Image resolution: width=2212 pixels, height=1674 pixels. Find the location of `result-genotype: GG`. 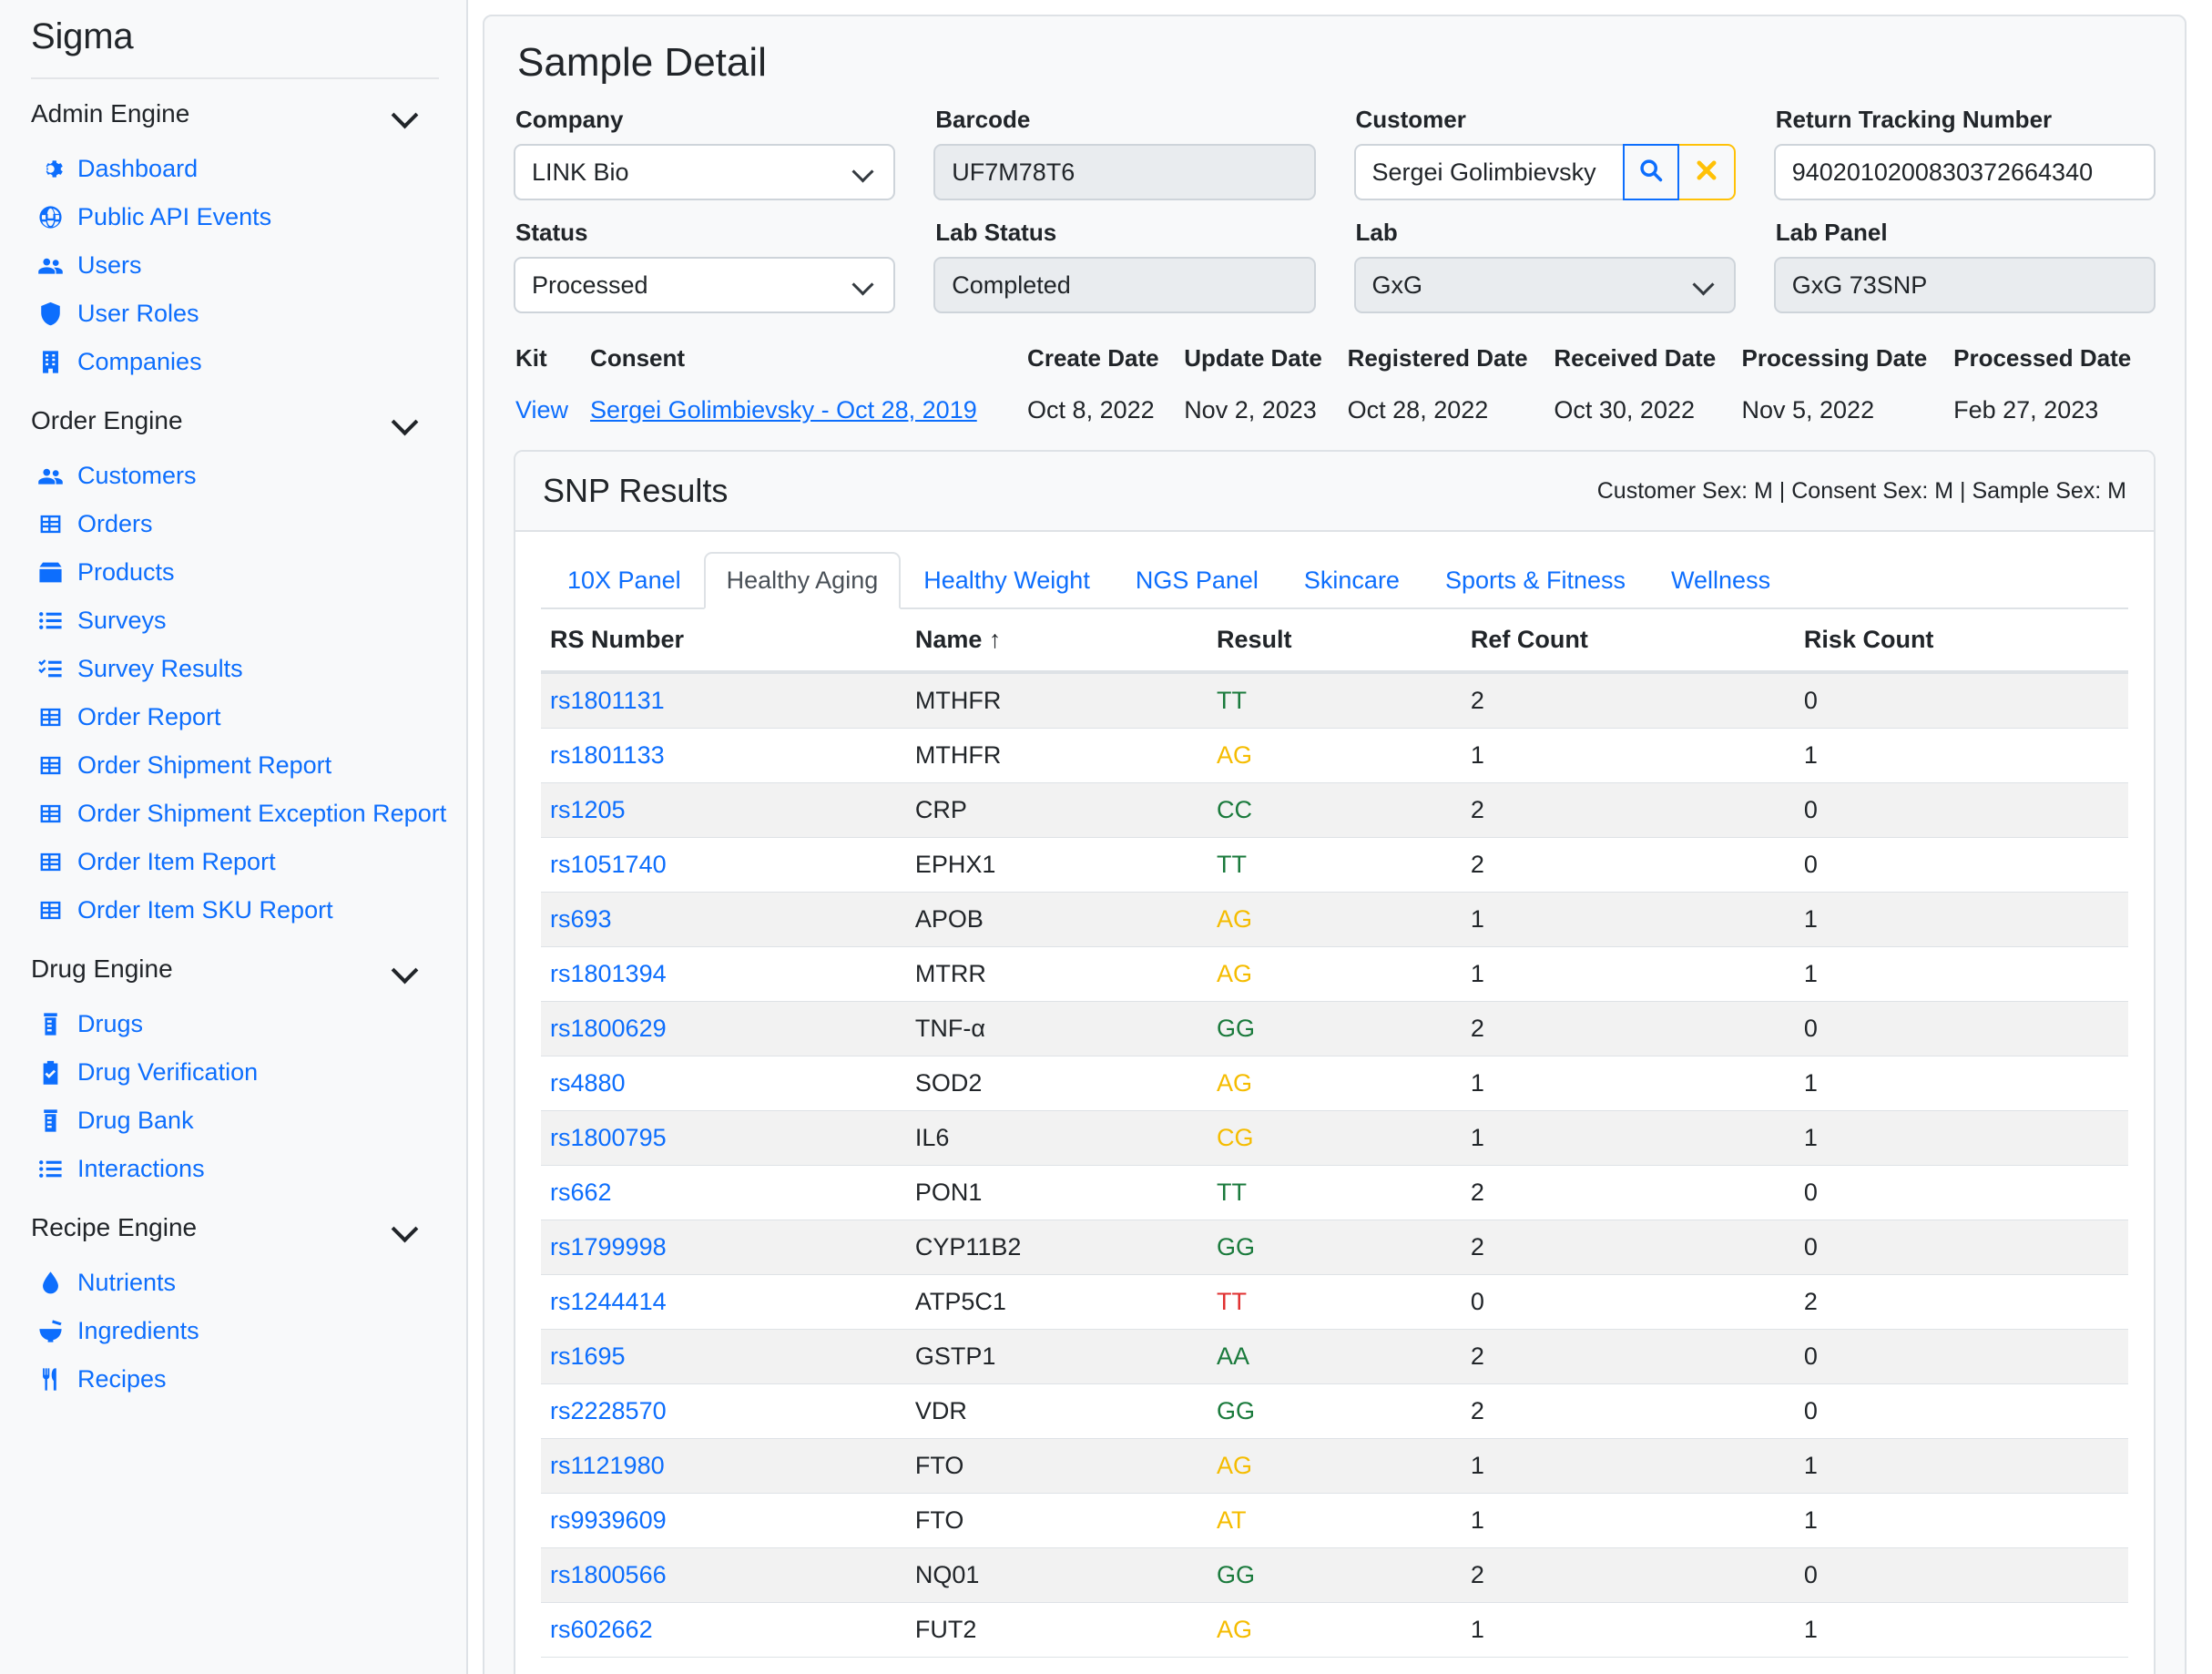

result-genotype: GG is located at coordinates (1236, 1410).